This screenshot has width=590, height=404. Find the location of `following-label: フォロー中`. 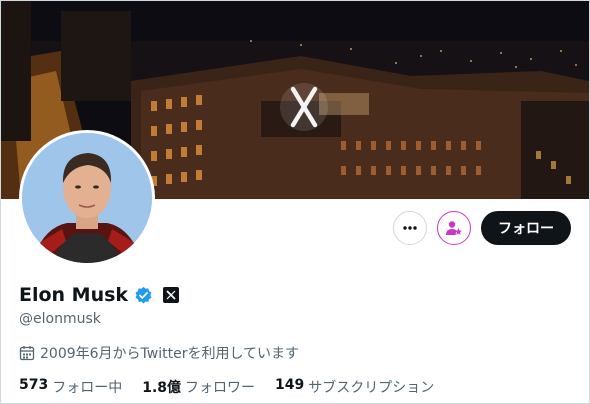

following-label: フォロー中 is located at coordinates (87, 388).